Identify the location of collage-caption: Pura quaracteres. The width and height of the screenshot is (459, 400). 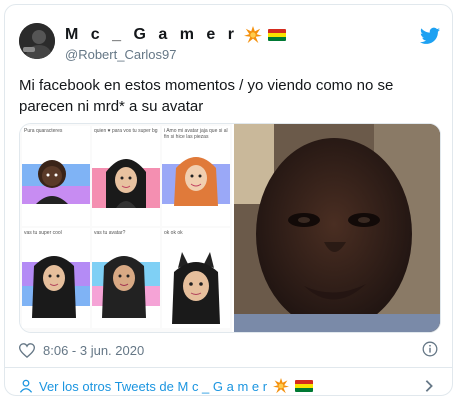
(43, 131).